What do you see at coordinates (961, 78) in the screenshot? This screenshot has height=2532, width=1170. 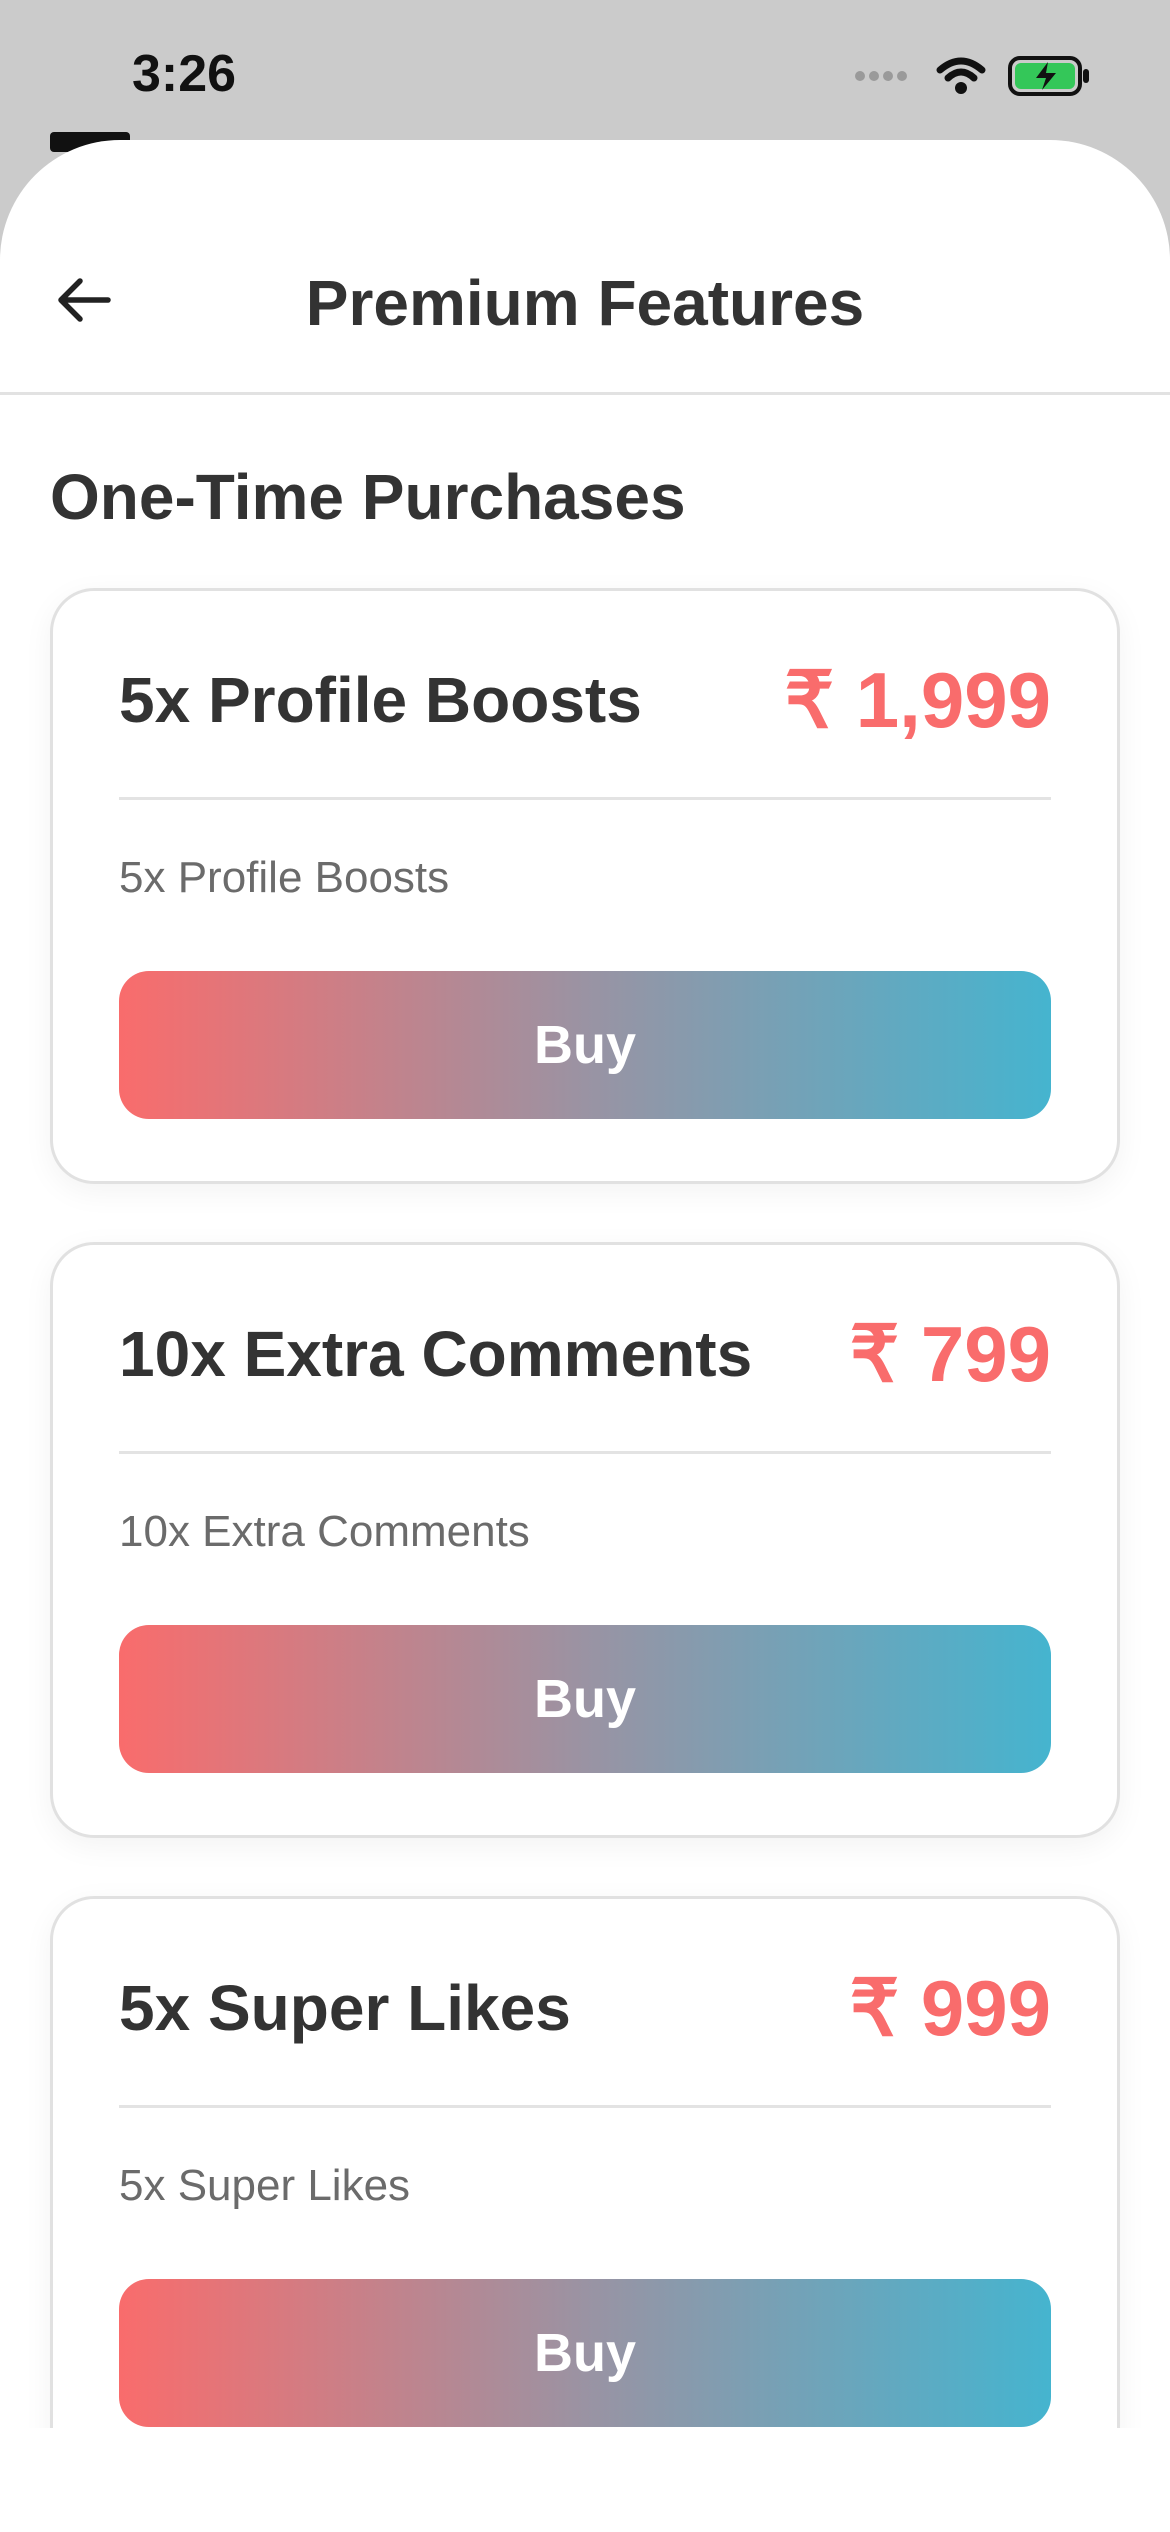 I see `wifi-icon` at bounding box center [961, 78].